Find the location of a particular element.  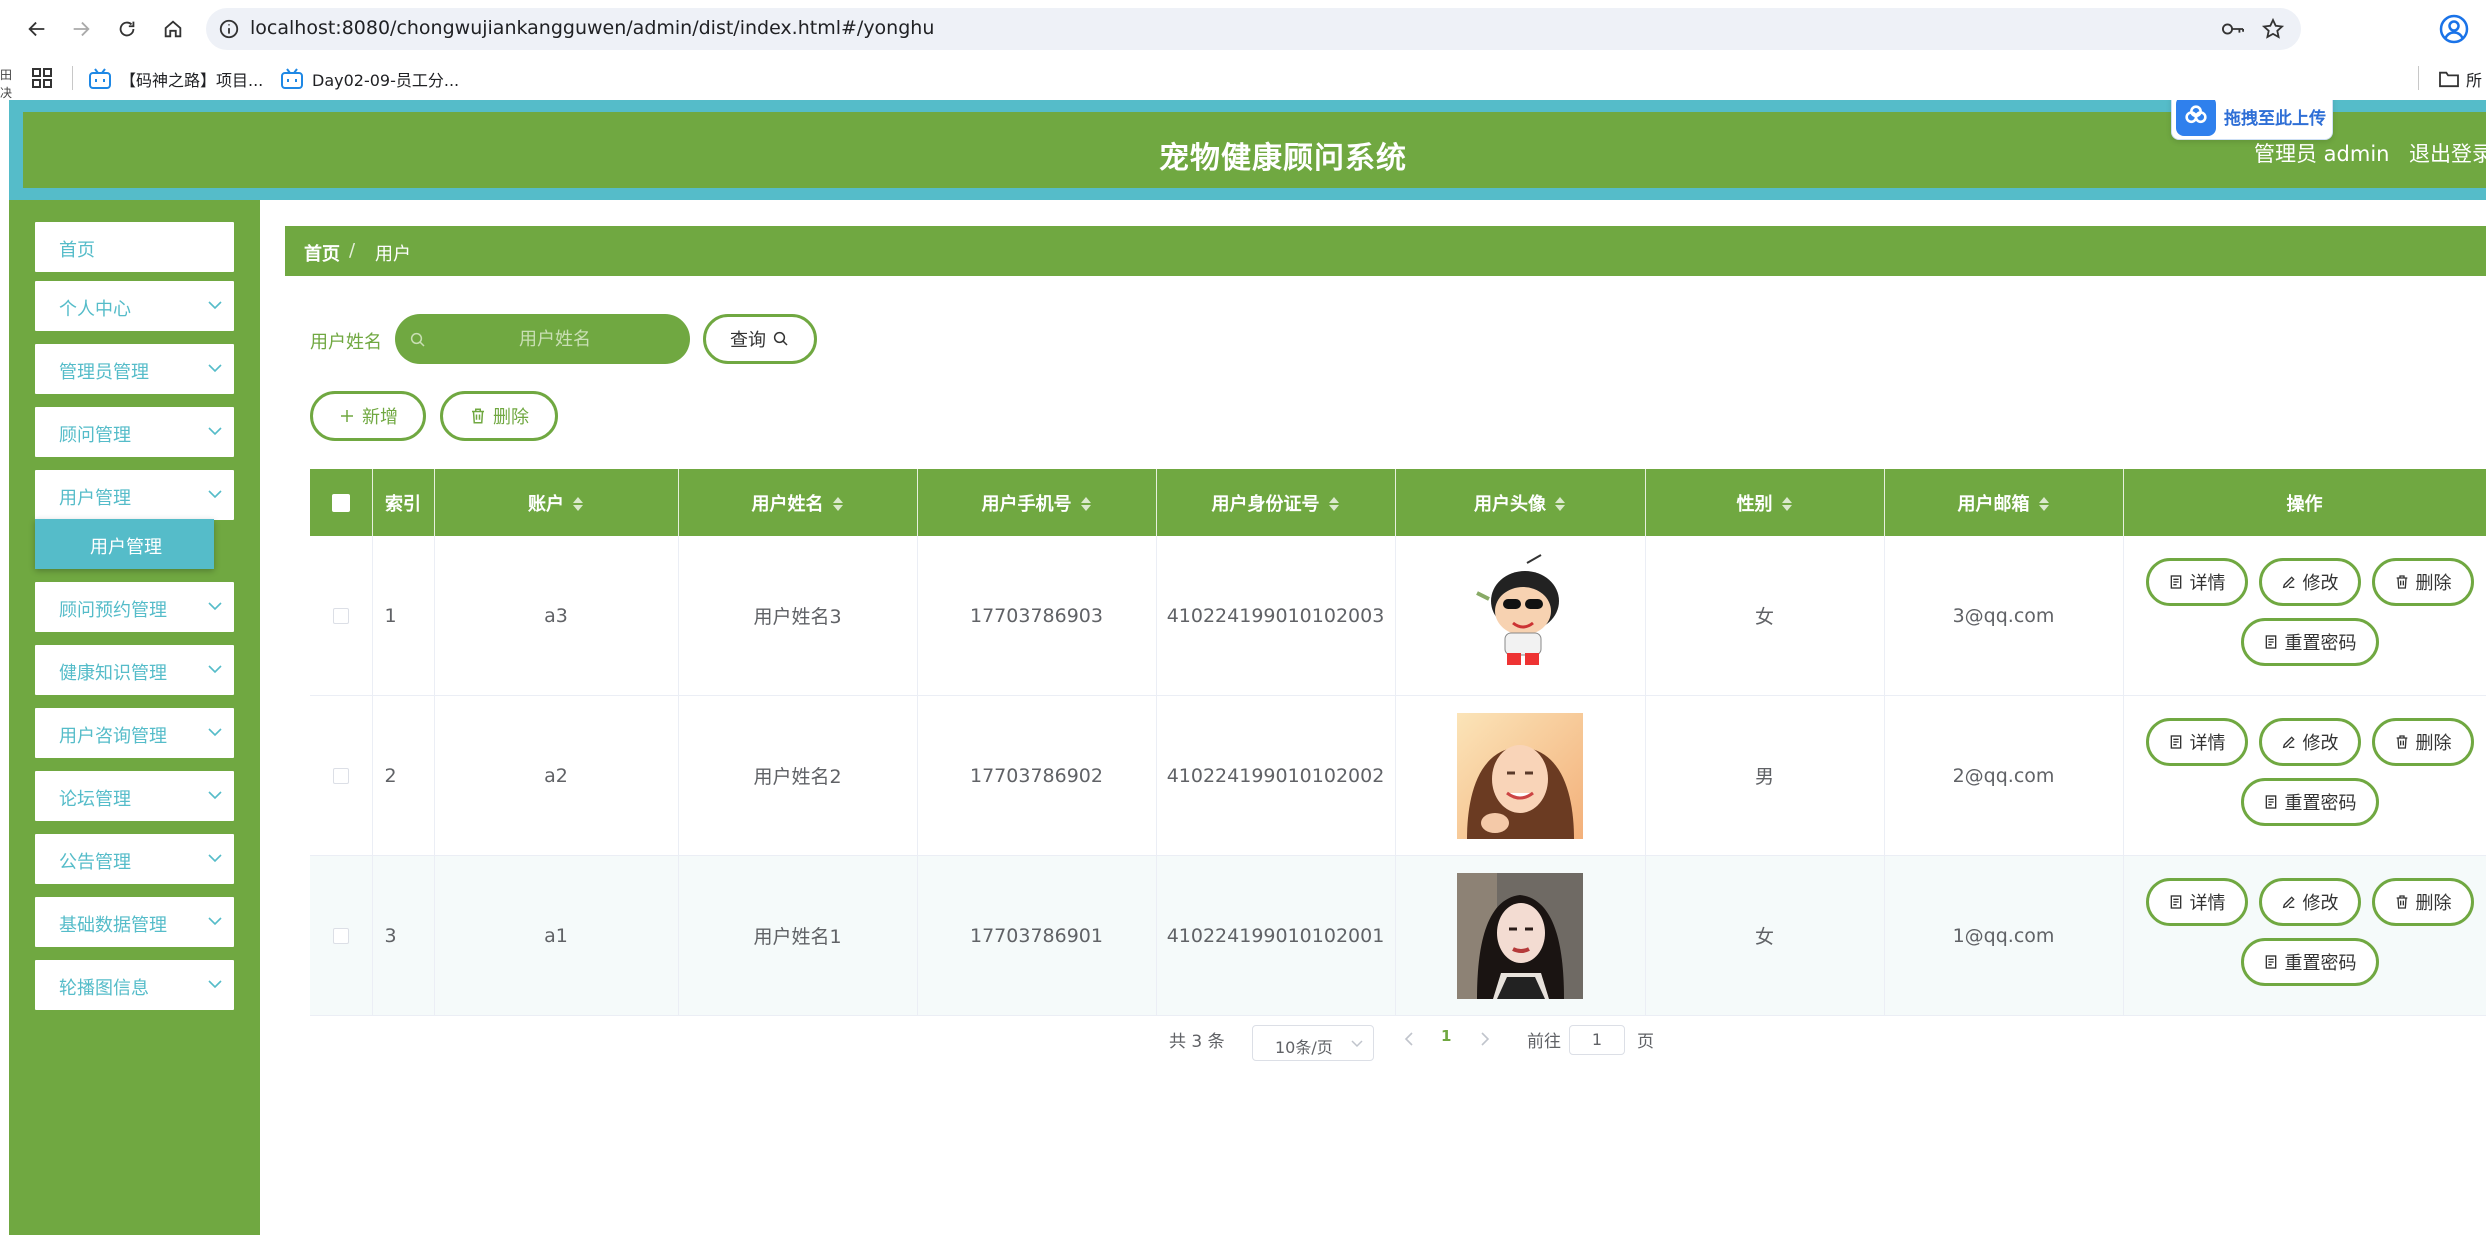

prev-page-icon is located at coordinates (1409, 1039).